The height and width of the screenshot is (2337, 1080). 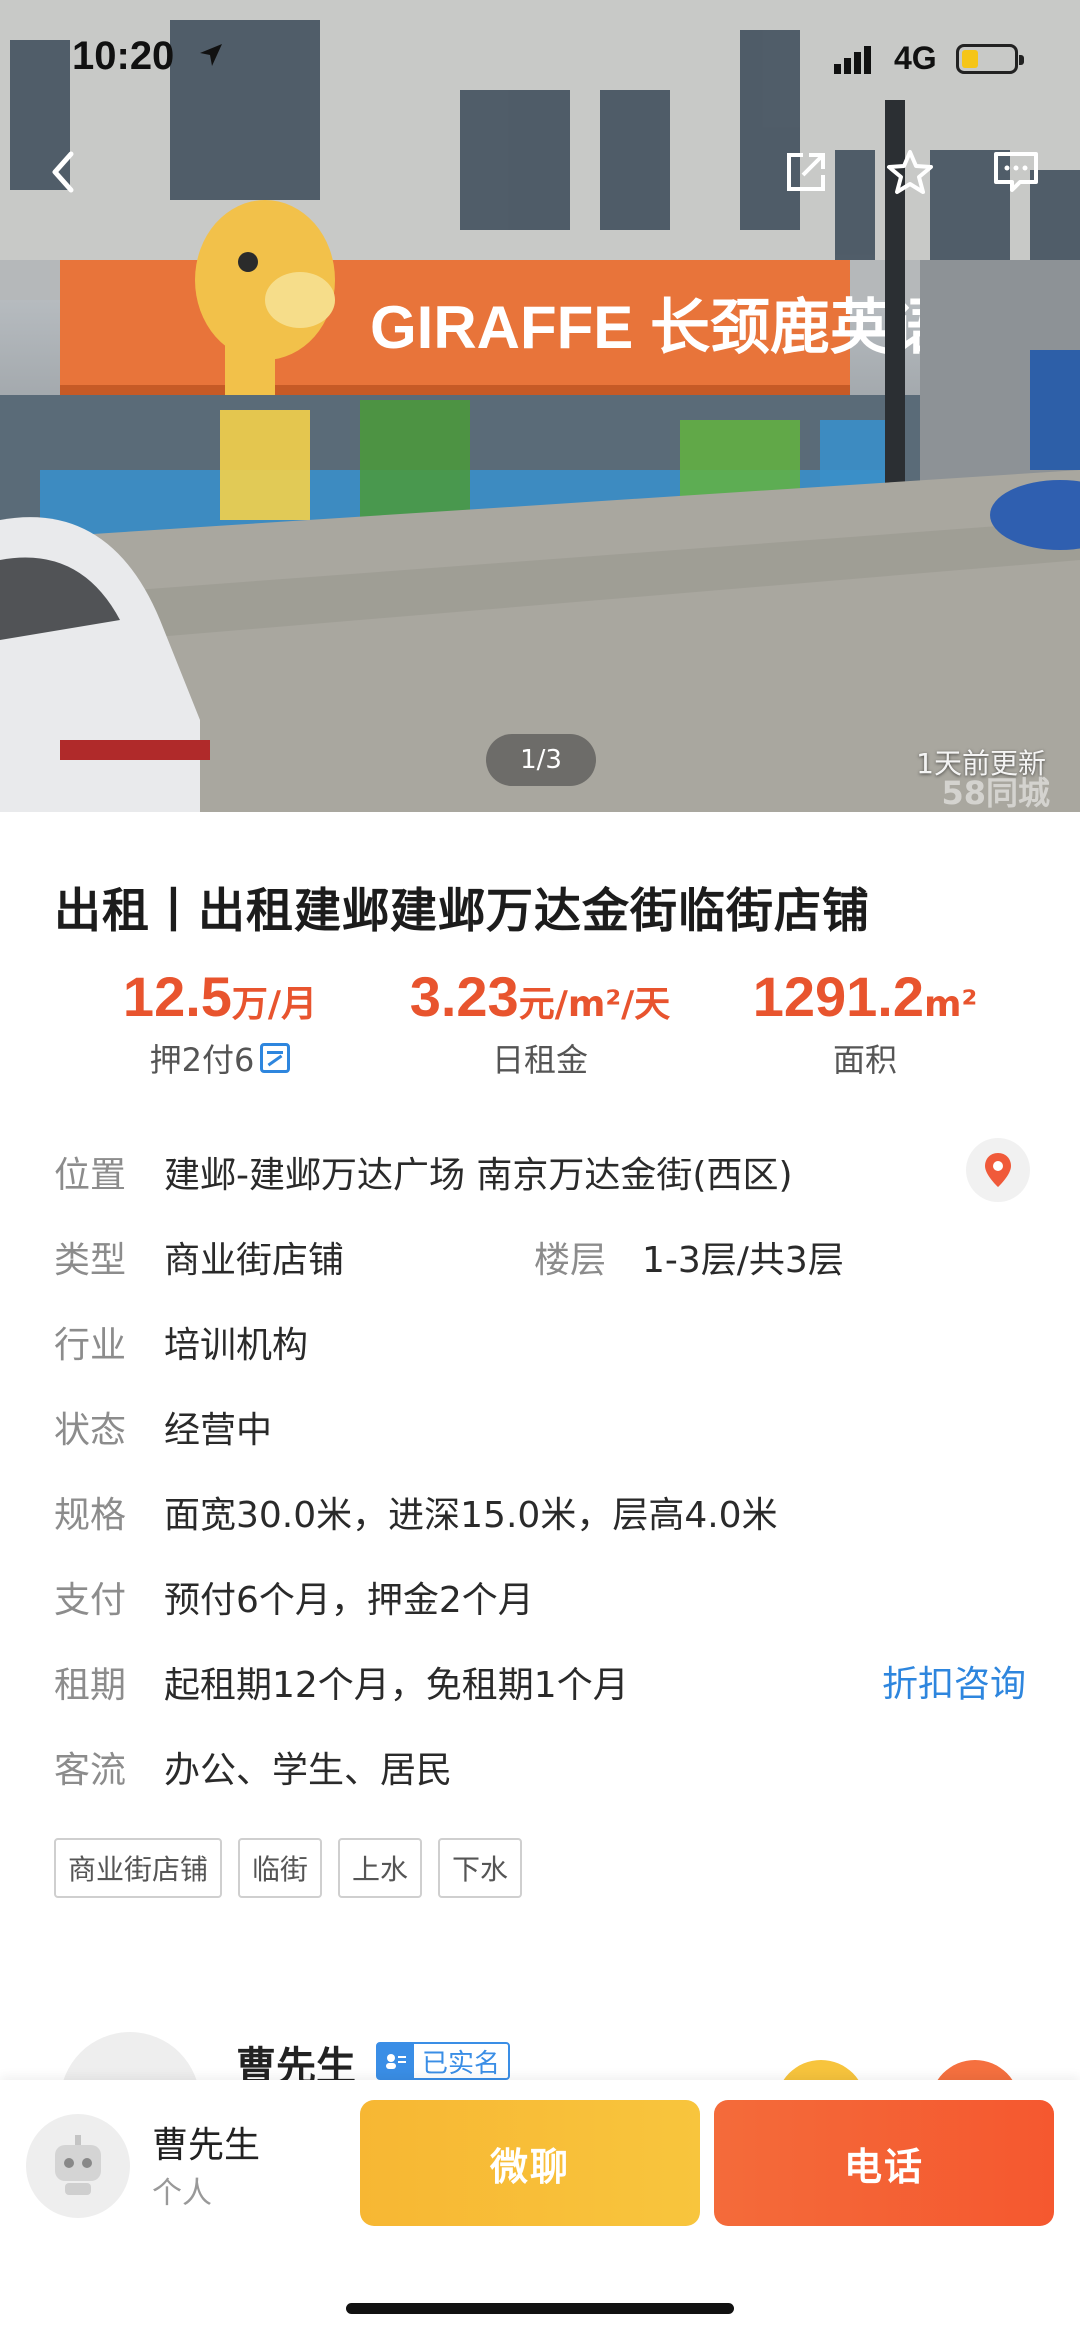 I want to click on chevron-left-icon, so click(x=63, y=172).